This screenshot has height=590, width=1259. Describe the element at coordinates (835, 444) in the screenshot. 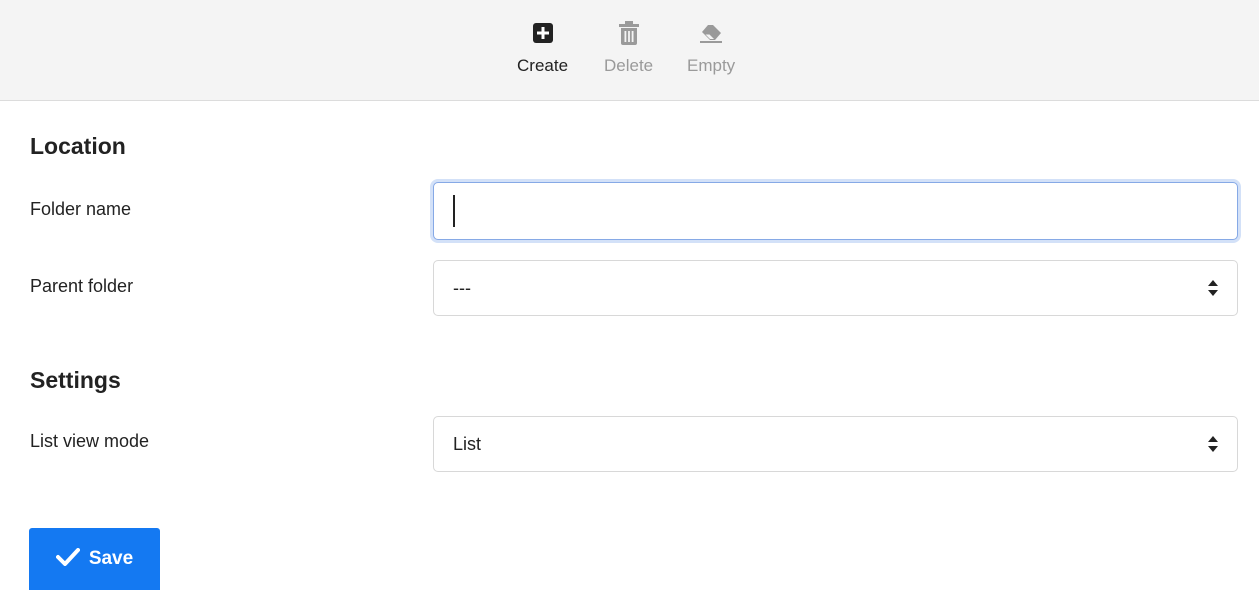

I see `list-view-mode-select: List` at that location.